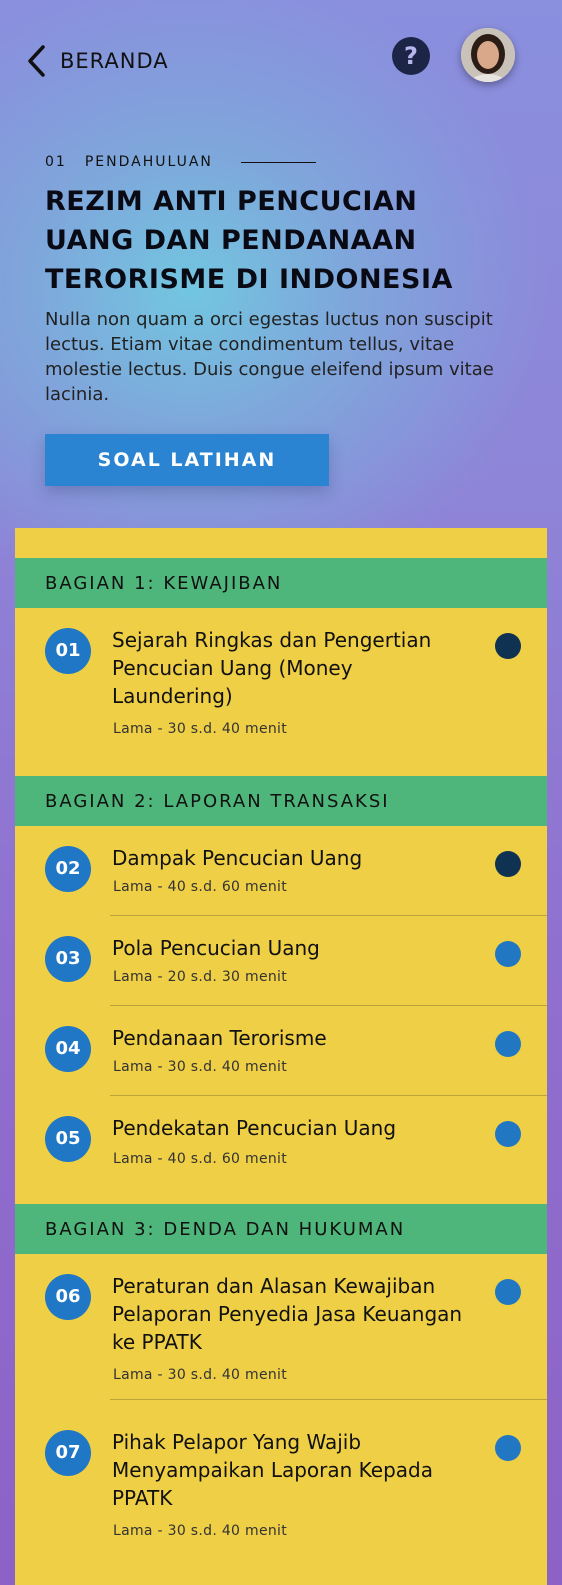 The width and height of the screenshot is (562, 1585). What do you see at coordinates (200, 977) in the screenshot?
I see `lesson-duration: Lama - 20 s.d. 30 menit` at bounding box center [200, 977].